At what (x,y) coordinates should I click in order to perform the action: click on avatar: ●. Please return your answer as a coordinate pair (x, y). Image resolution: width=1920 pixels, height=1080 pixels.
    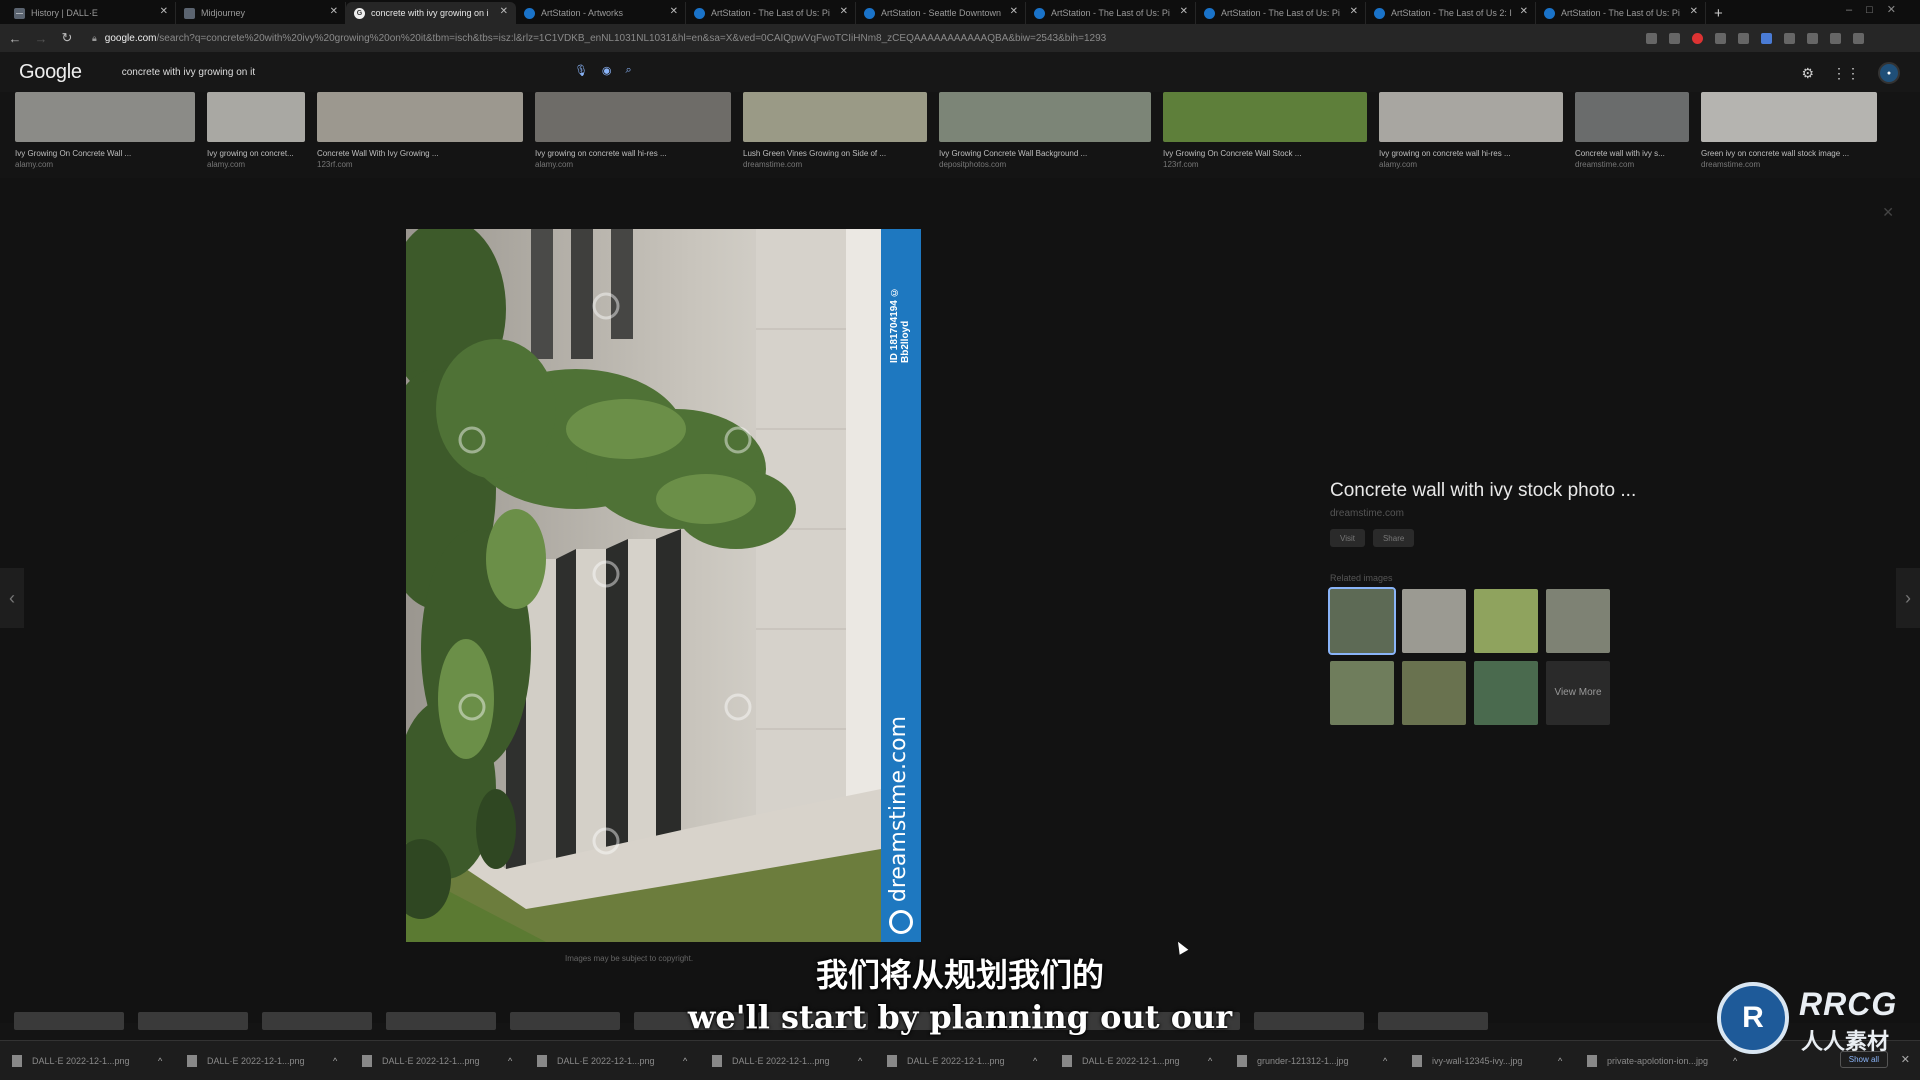
    Looking at the image, I should click on (1889, 73).